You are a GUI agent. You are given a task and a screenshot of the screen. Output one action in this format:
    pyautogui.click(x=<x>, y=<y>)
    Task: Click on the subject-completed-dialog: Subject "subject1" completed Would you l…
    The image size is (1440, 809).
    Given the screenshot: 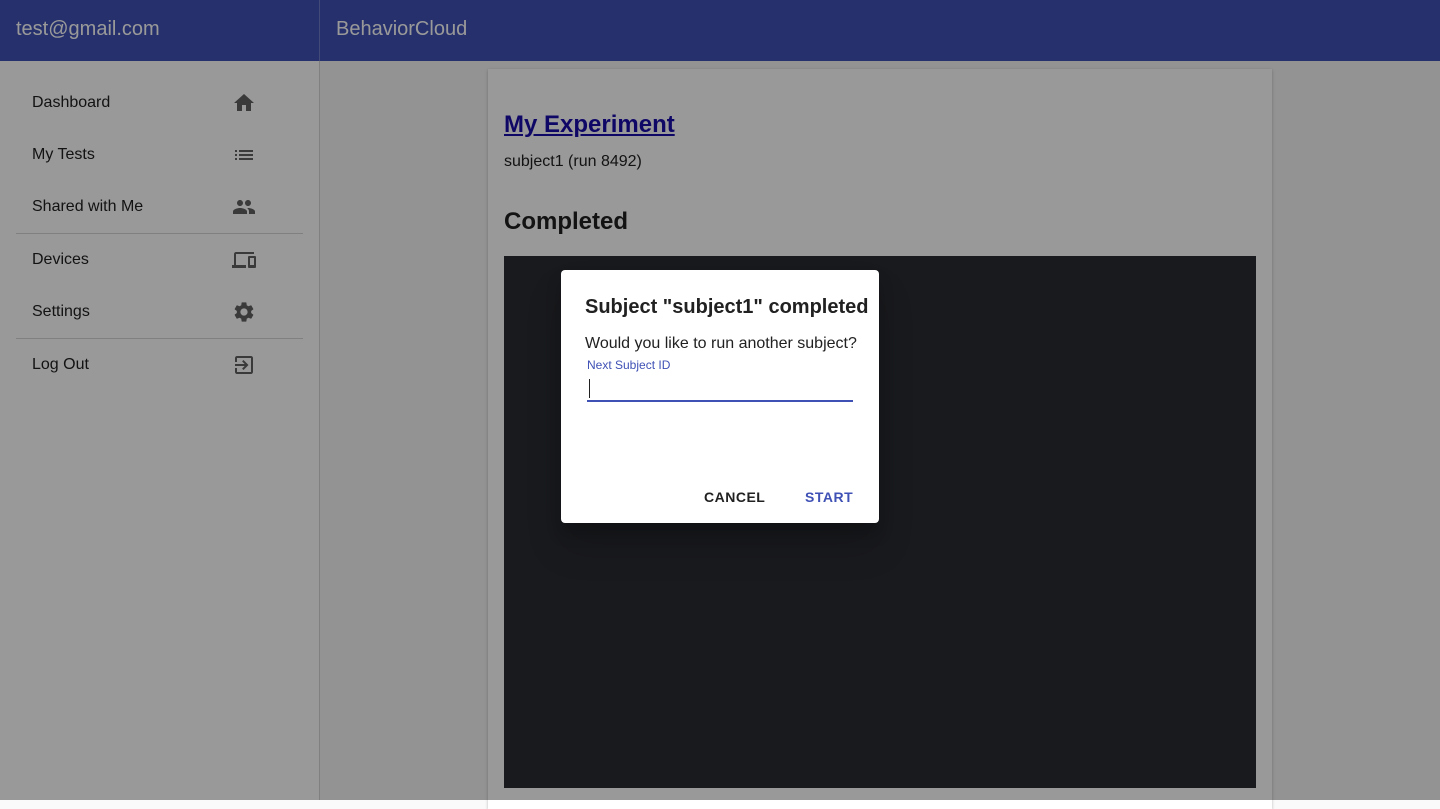 What is the action you would take?
    pyautogui.click(x=720, y=396)
    